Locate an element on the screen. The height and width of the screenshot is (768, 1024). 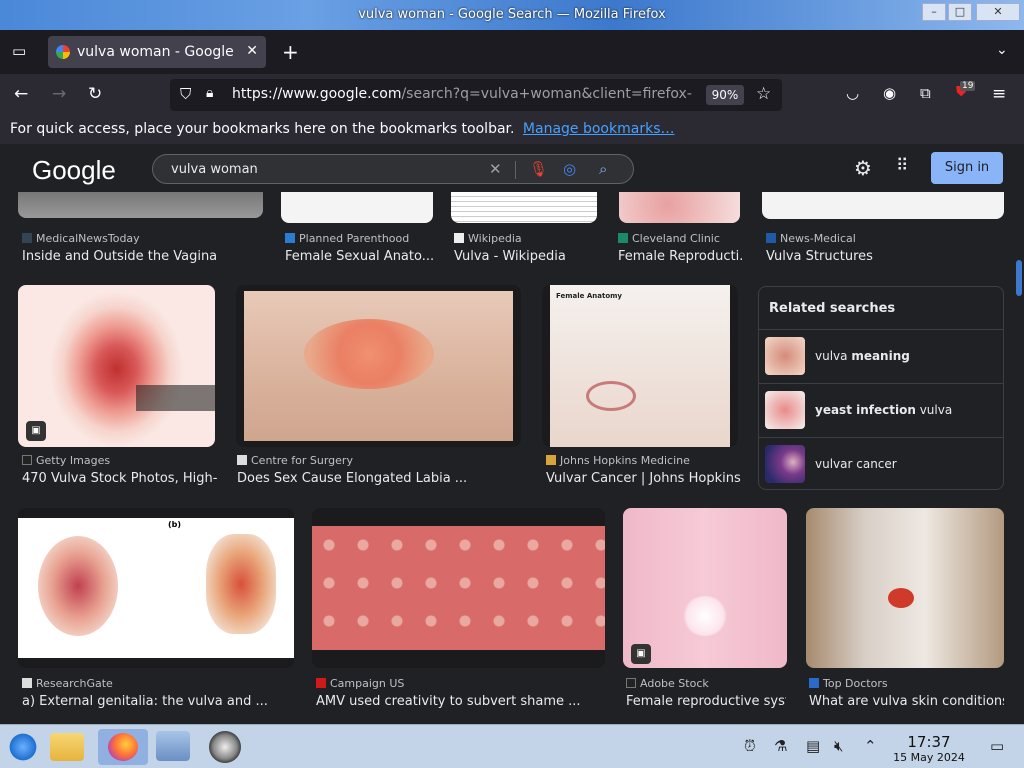
tray-expand-chevron-icon: ⌃ is located at coordinates (870, 746).